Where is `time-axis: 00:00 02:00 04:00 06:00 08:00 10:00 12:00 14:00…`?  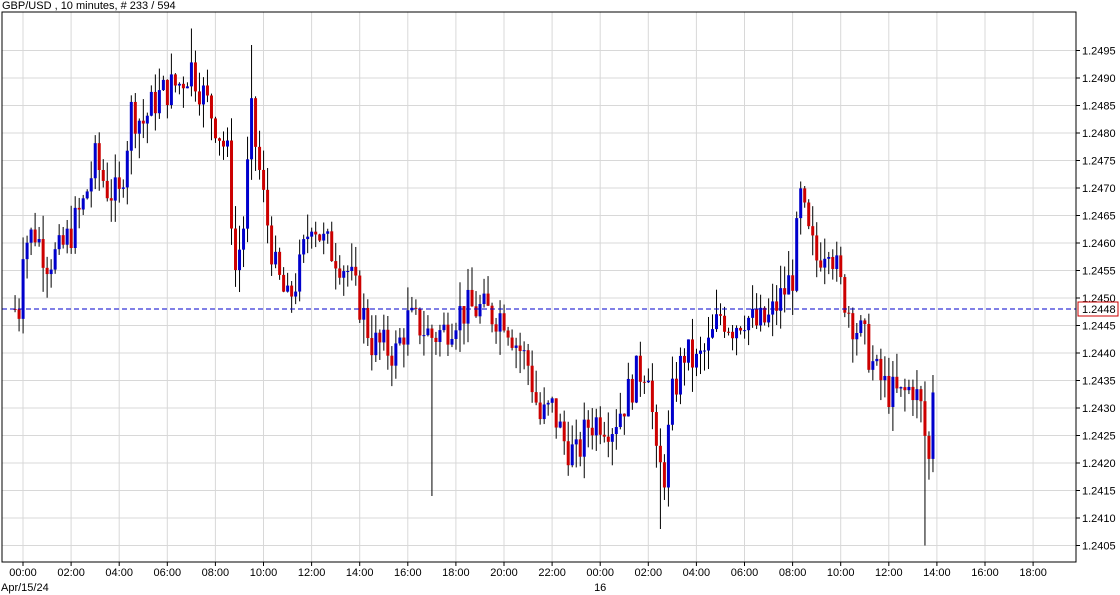 time-axis: 00:00 02:00 04:00 06:00 08:00 10:00 12:00 14:00… is located at coordinates (524, 578).